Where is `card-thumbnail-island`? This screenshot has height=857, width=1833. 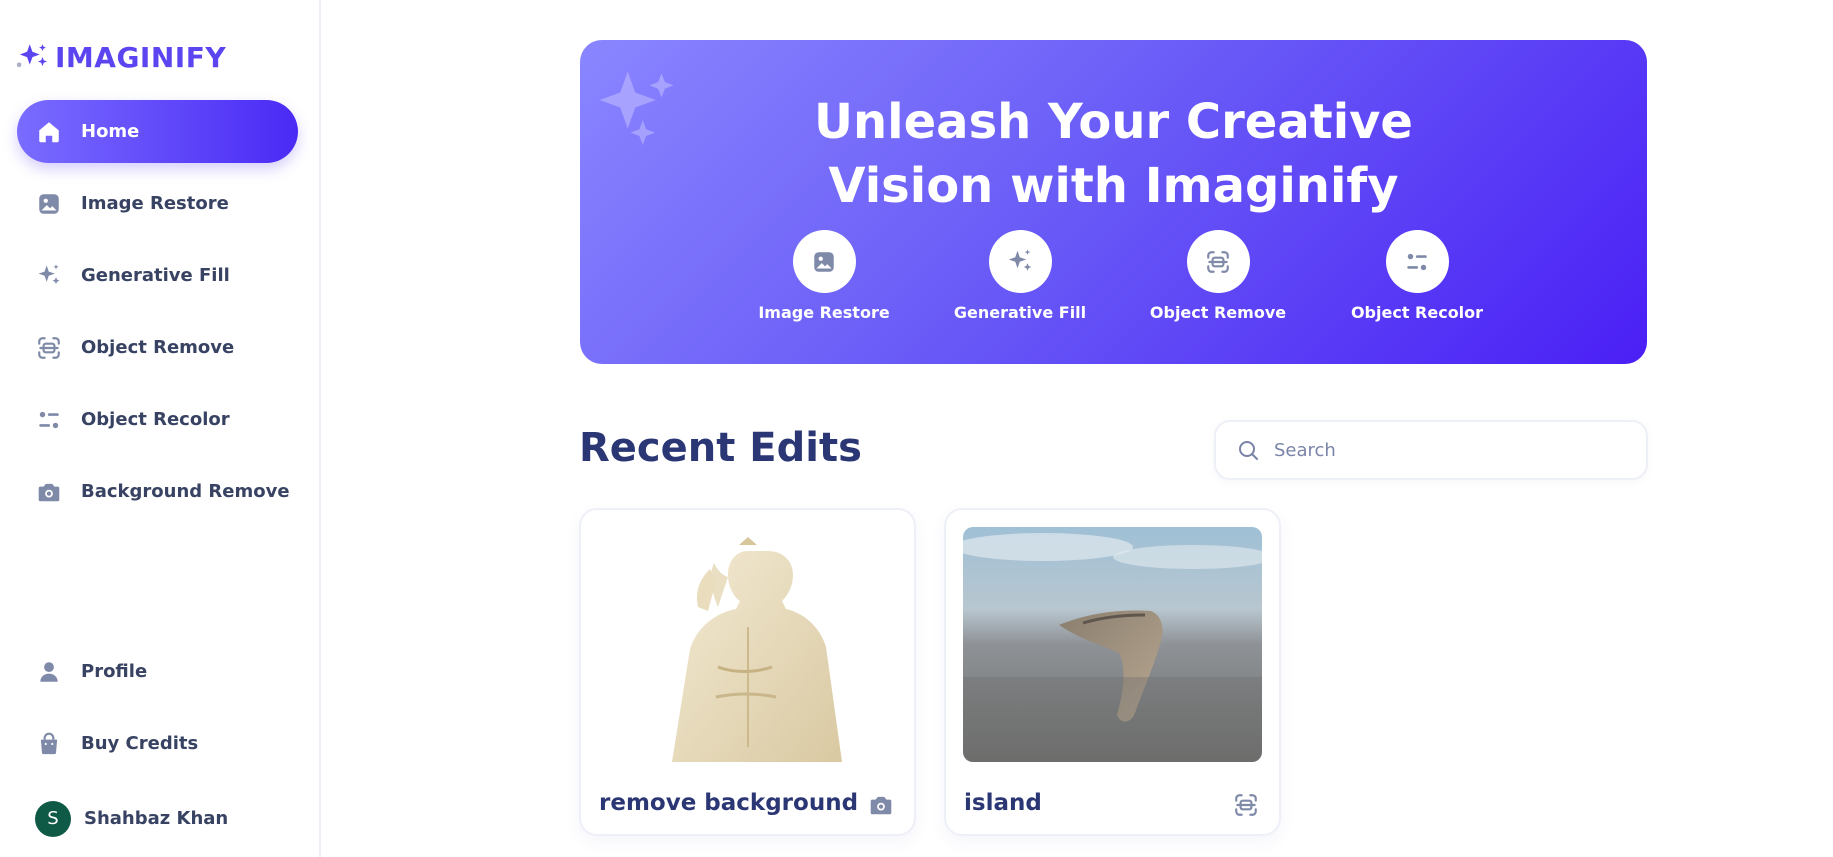
card-thumbnail-island is located at coordinates (1112, 644).